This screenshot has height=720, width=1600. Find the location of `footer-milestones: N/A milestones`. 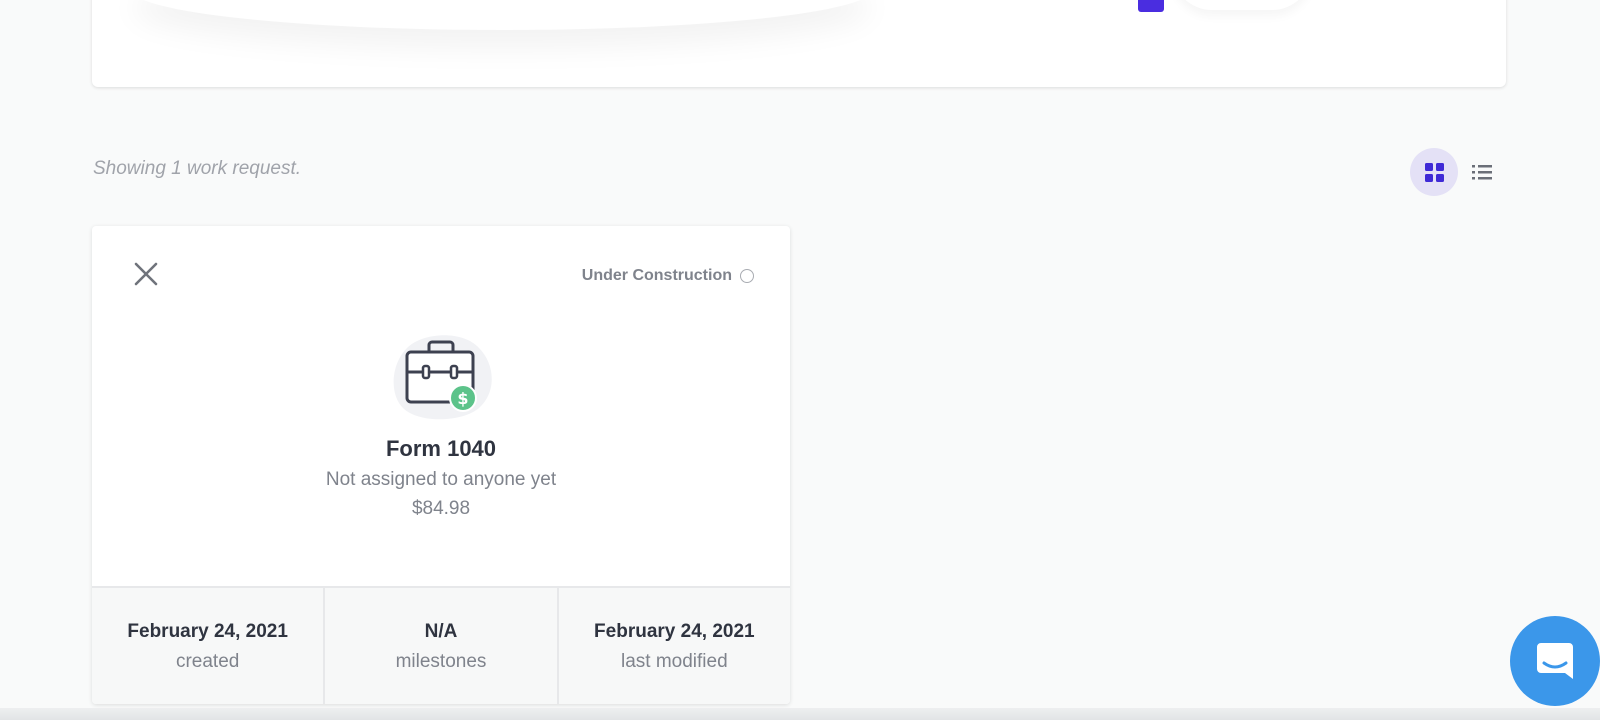

footer-milestones: N/A milestones is located at coordinates (442, 646).